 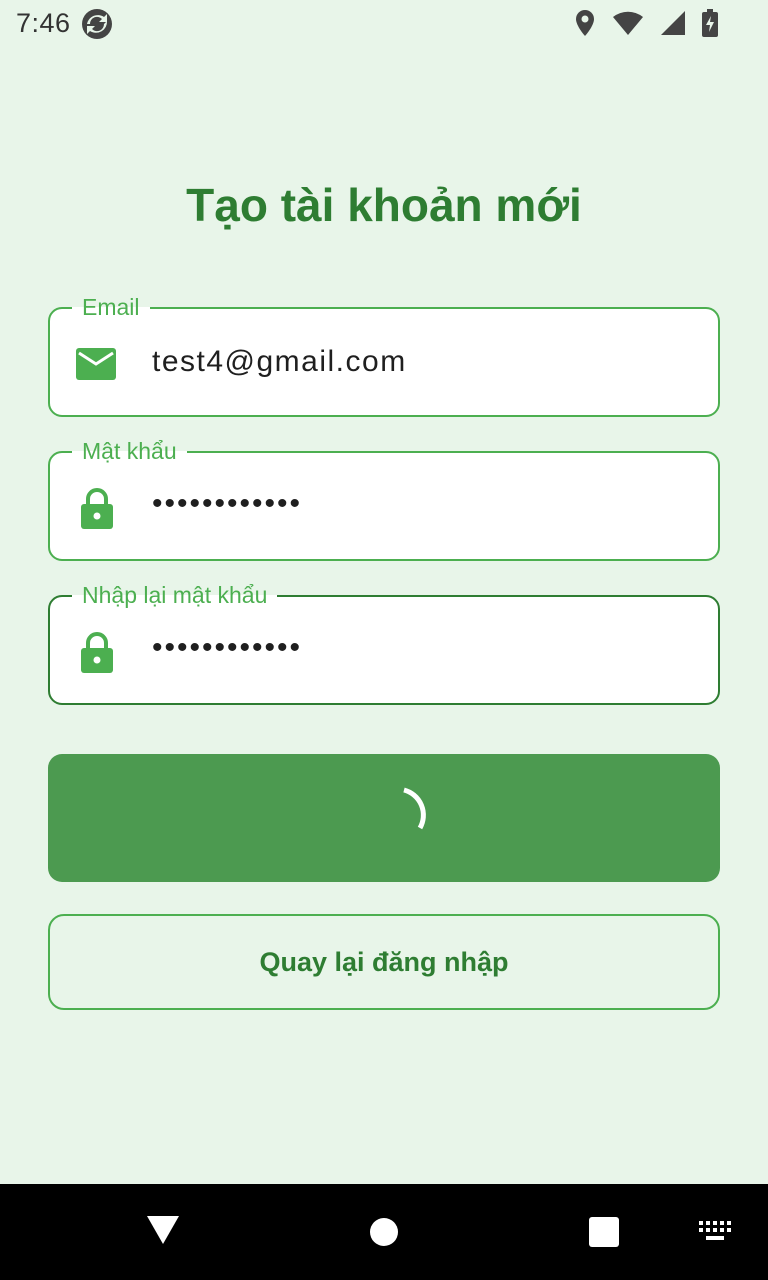 What do you see at coordinates (227, 647) in the screenshot?
I see `confirm-password-value: ••••••••••••` at bounding box center [227, 647].